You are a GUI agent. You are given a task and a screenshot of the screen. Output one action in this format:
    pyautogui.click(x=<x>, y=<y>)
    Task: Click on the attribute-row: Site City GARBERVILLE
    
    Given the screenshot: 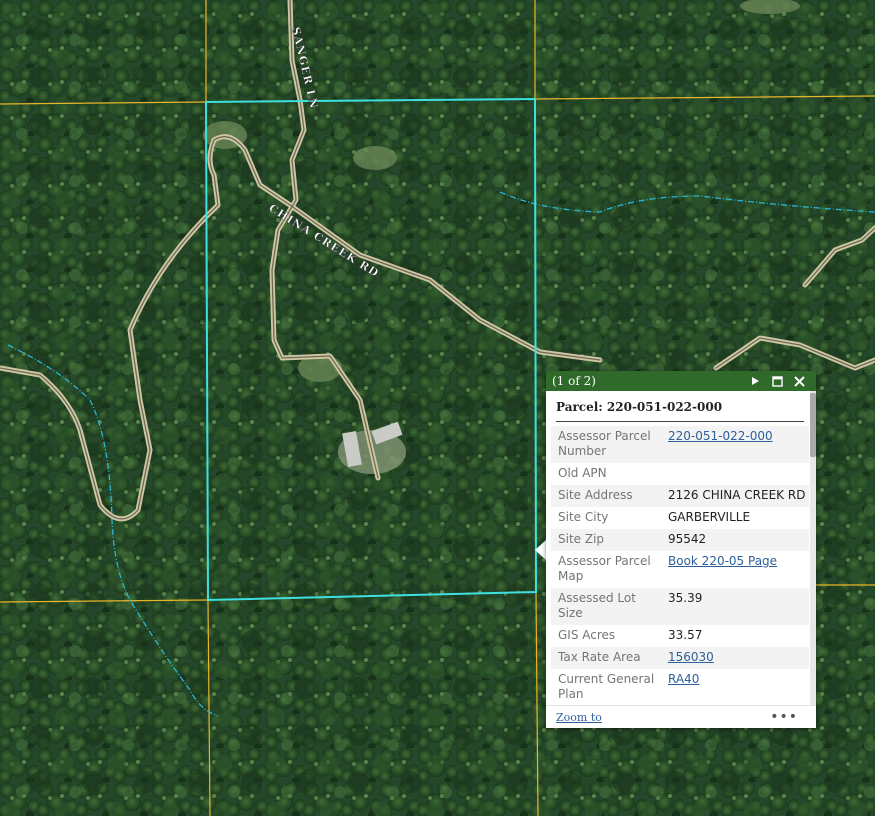 What is the action you would take?
    pyautogui.click(x=680, y=518)
    